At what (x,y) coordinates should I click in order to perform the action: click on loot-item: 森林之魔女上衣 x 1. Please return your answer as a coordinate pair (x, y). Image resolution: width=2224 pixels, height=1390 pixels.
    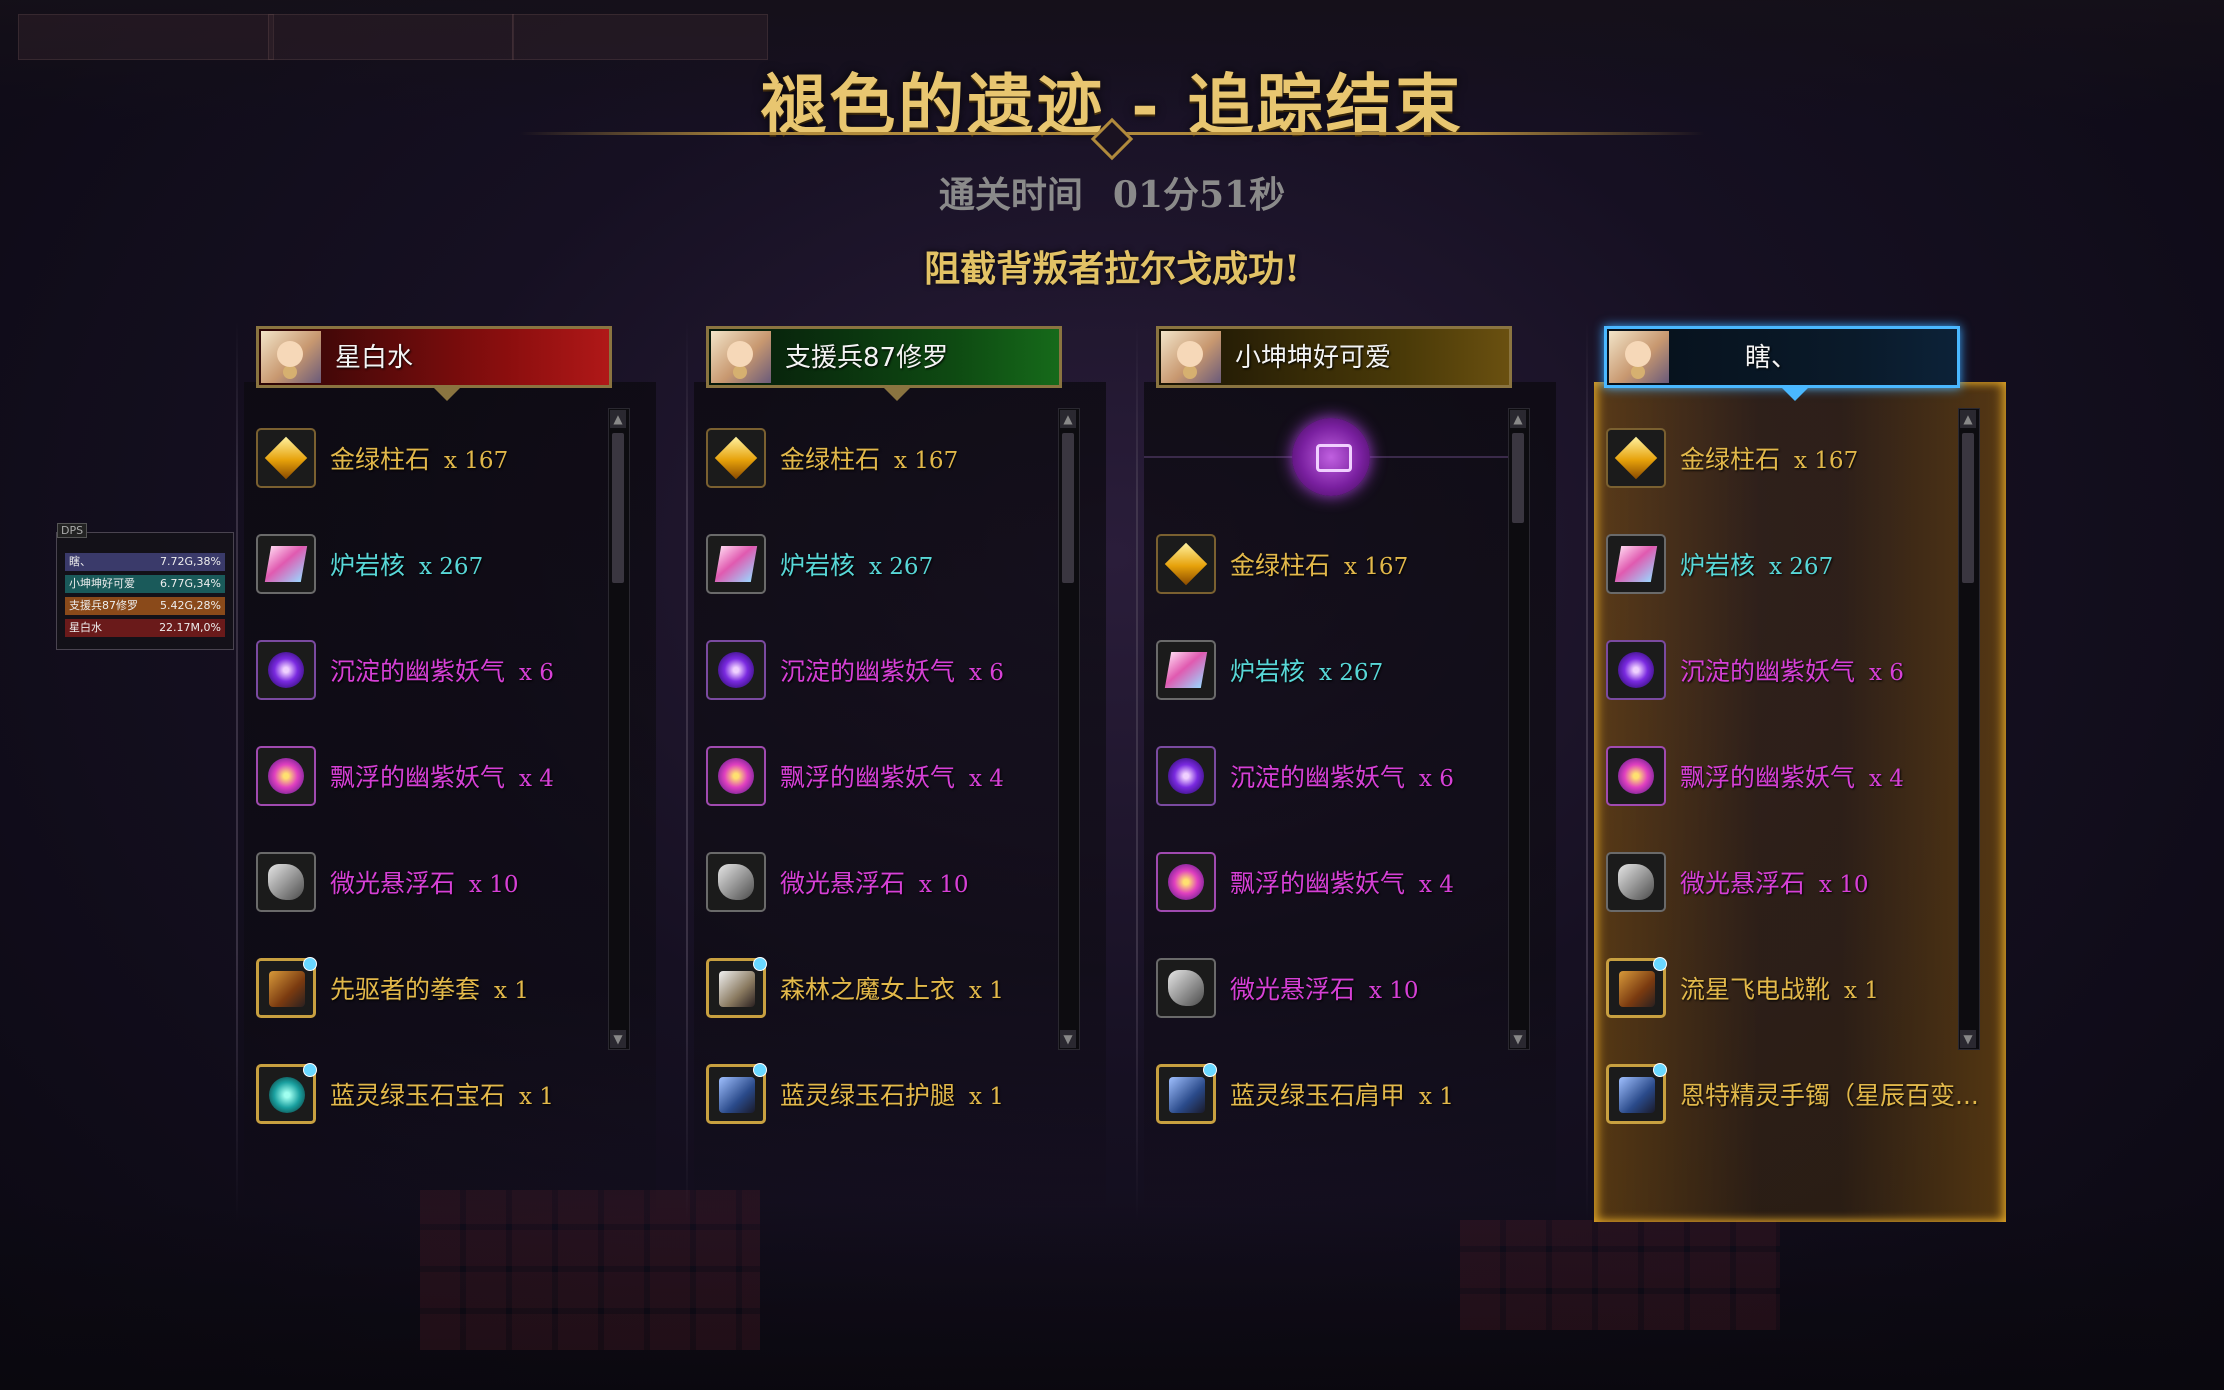
    Looking at the image, I should click on (886, 991).